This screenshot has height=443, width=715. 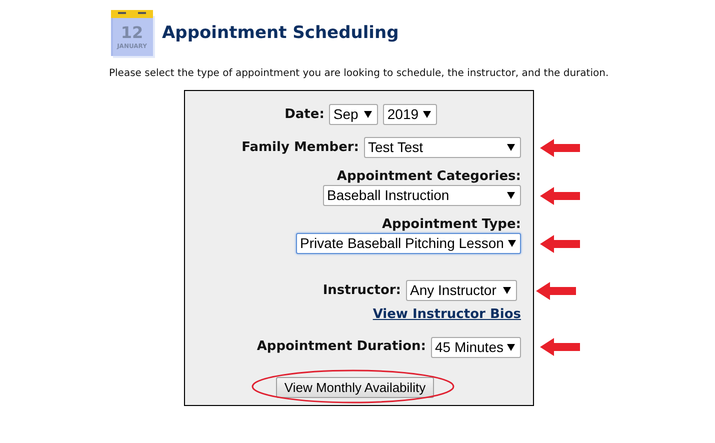 What do you see at coordinates (410, 114) in the screenshot?
I see `dropdown: 2019` at bounding box center [410, 114].